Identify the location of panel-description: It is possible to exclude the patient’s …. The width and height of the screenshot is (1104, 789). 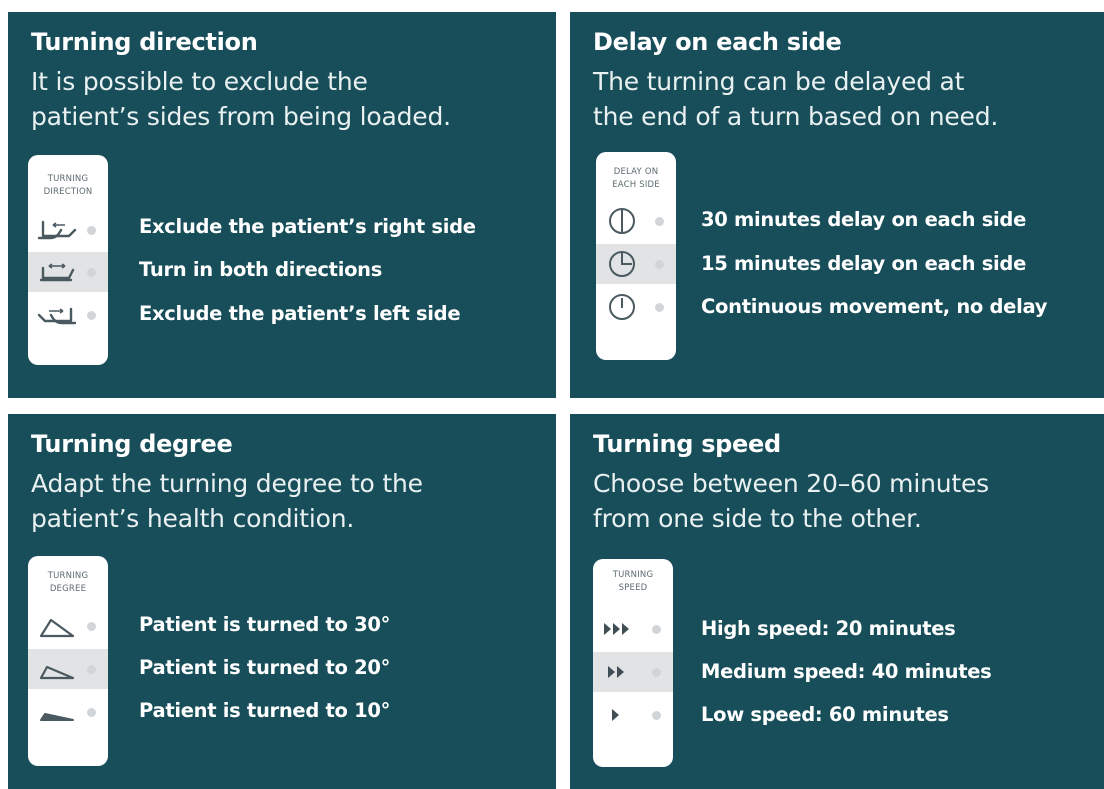
(241, 99).